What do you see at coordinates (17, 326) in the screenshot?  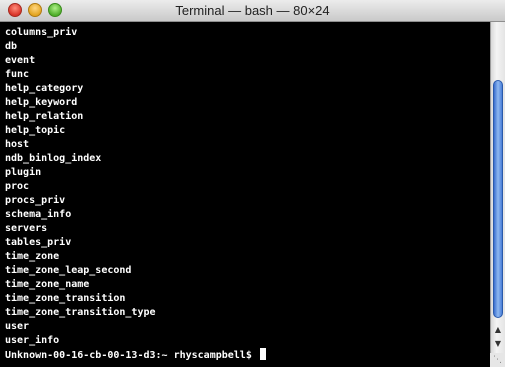 I see `terminal-line: user` at bounding box center [17, 326].